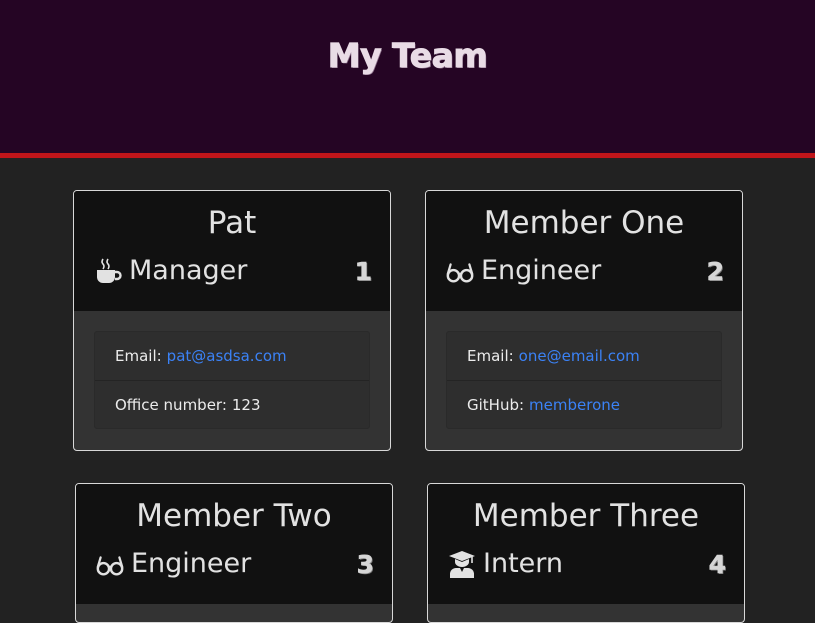 This screenshot has height=623, width=815. Describe the element at coordinates (715, 272) in the screenshot. I see `member-id: 2` at that location.